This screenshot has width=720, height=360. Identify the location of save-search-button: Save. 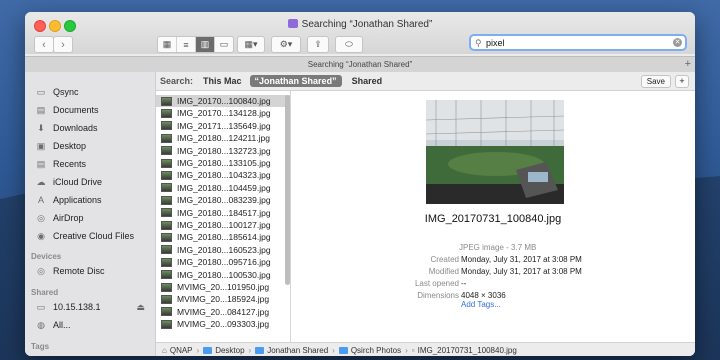
(655, 81).